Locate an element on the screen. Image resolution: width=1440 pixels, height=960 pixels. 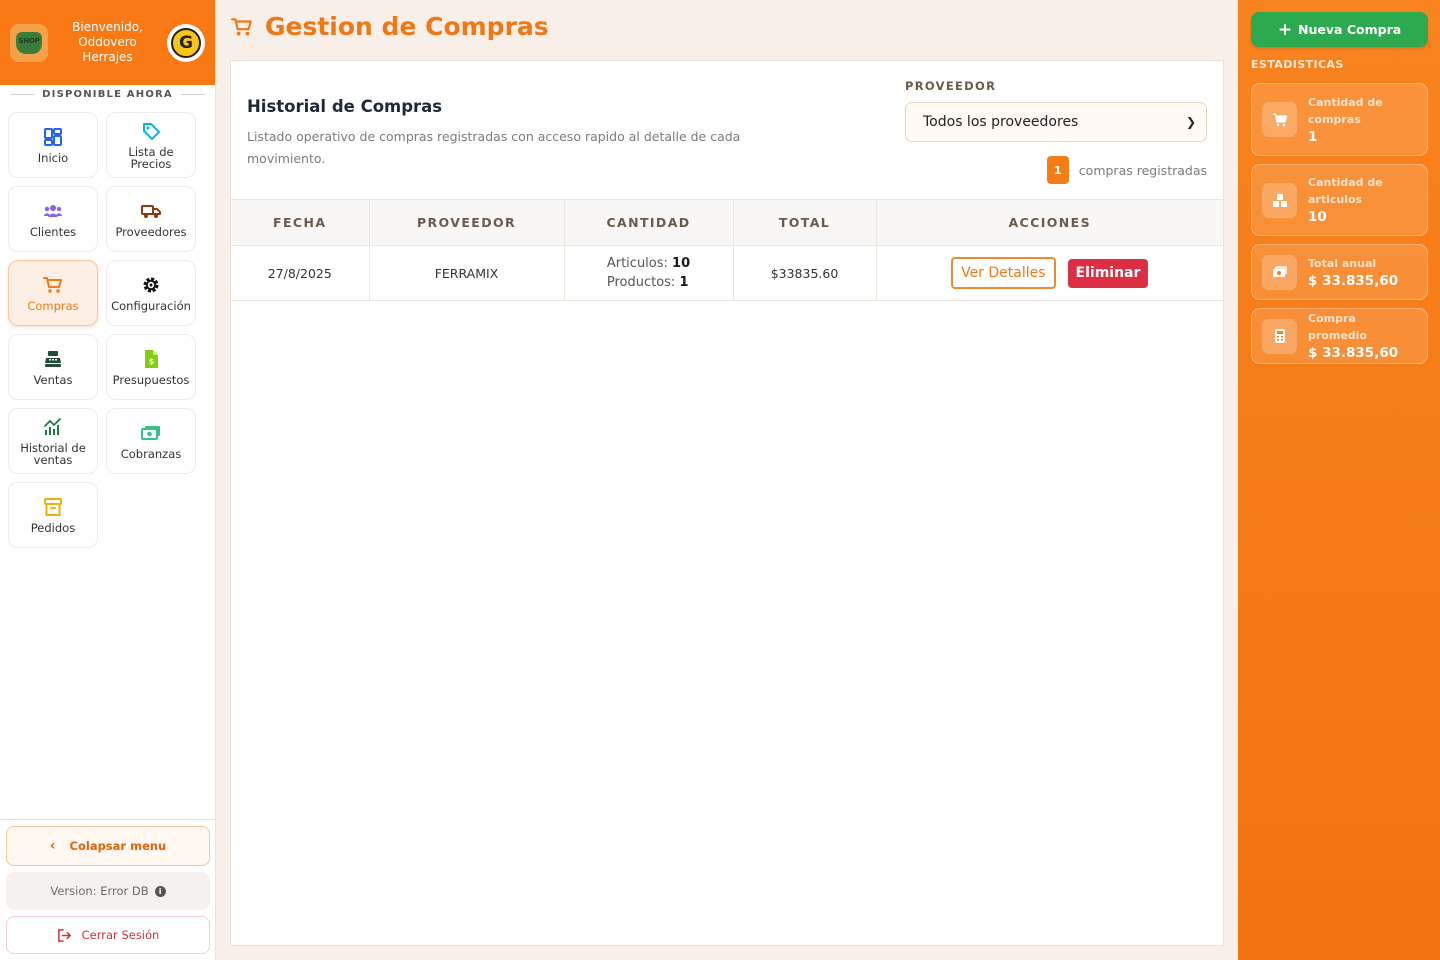
new-purchase-label: Nueva Compra is located at coordinates (1350, 29).